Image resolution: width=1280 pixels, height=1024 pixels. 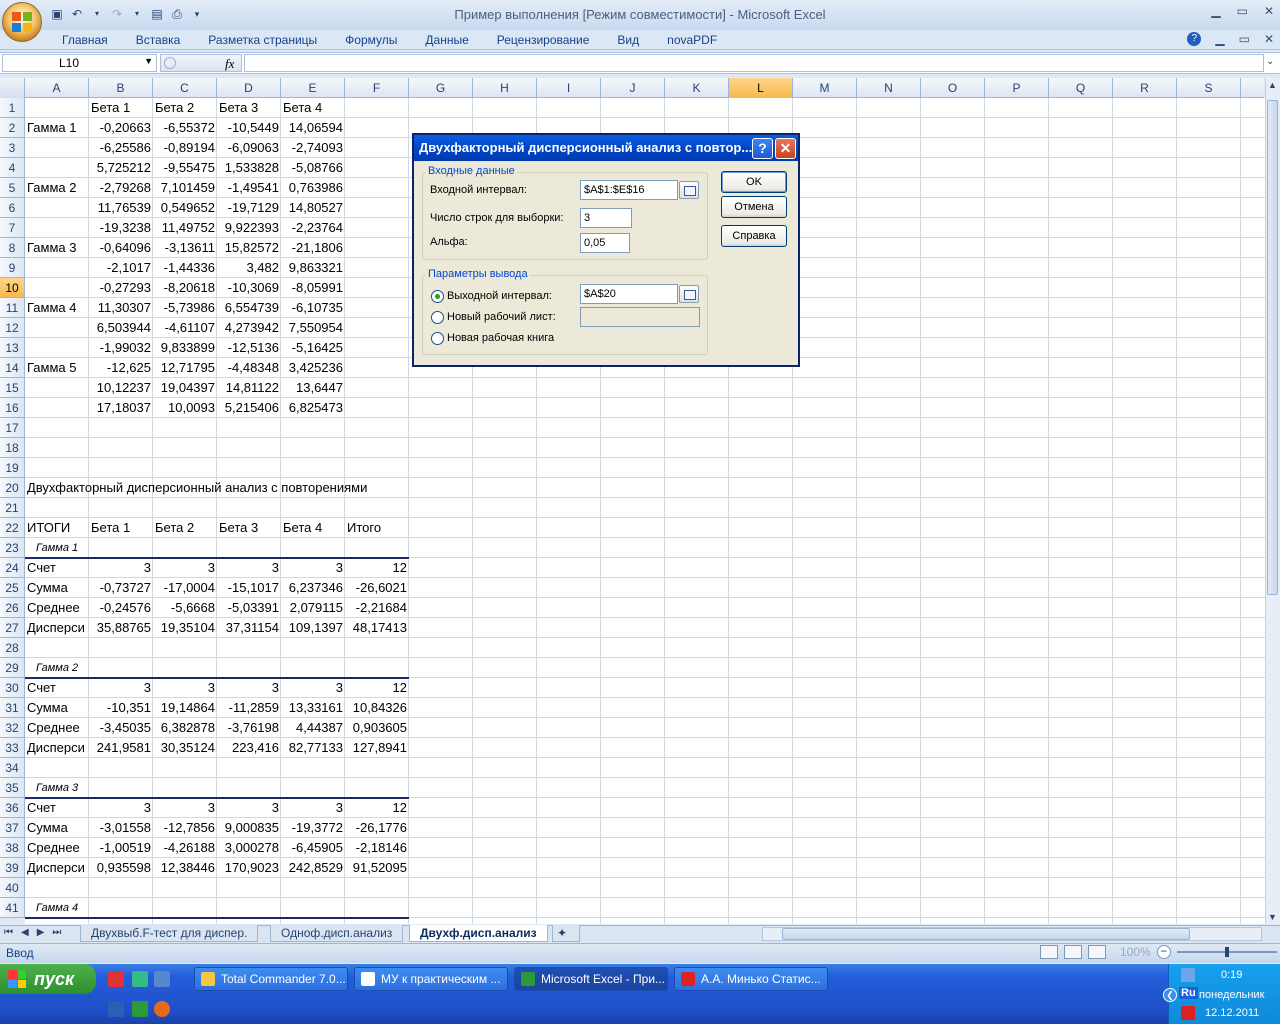 I want to click on cell-d27: 37,31154, so click(x=249, y=628).